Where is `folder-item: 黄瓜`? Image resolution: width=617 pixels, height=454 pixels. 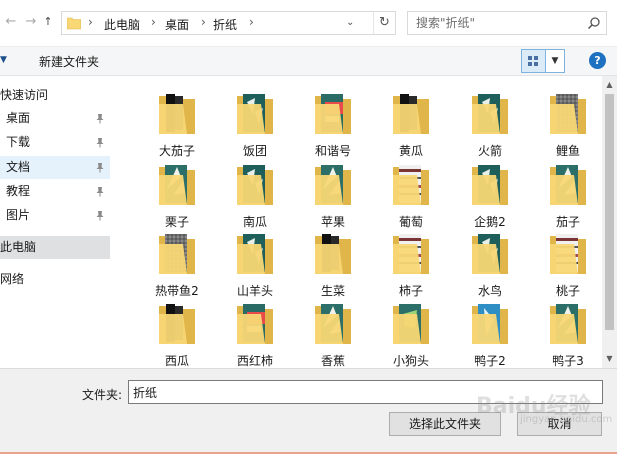
folder-item: 黄瓜 is located at coordinates (411, 123).